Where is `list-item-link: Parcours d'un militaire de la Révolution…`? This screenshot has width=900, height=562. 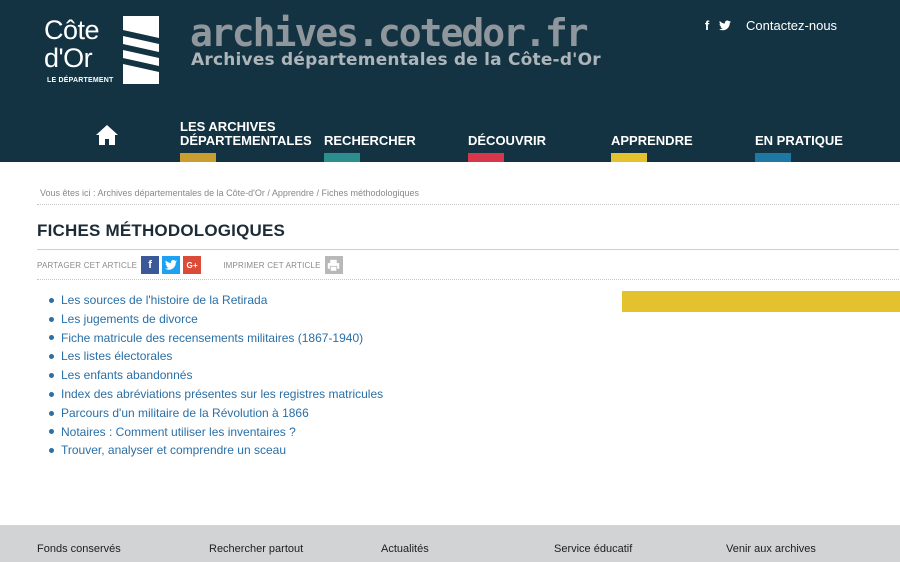
list-item-link: Parcours d'un militaire de la Révolution… is located at coordinates (185, 413).